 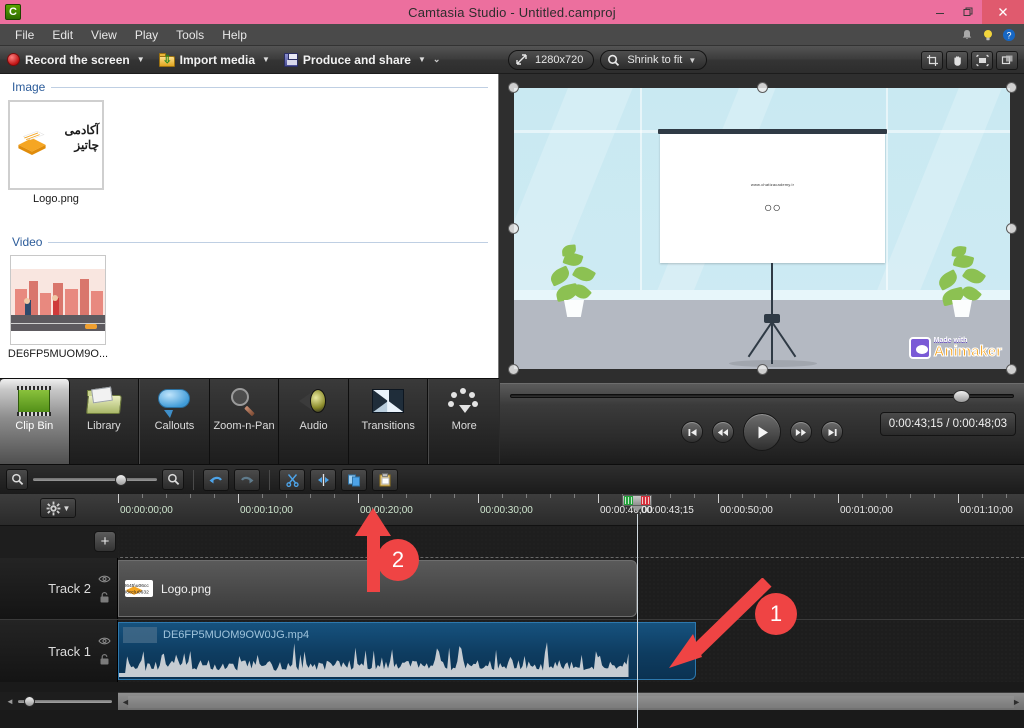 What do you see at coordinates (59, 588) in the screenshot?
I see `track-header-2: Track 2` at bounding box center [59, 588].